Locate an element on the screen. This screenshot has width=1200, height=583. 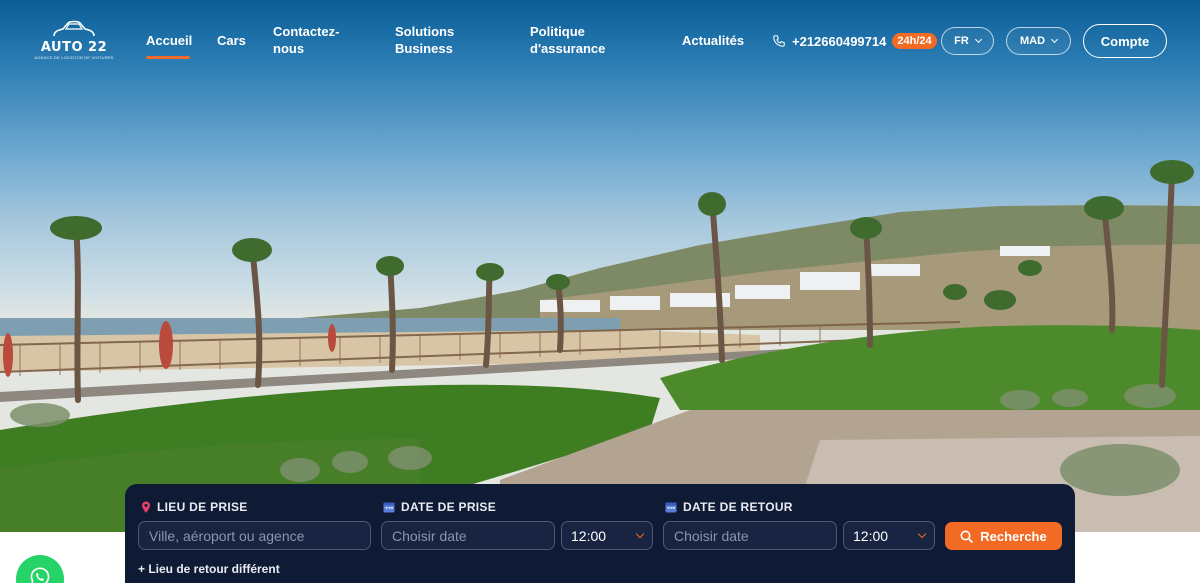
brand-tagline: AGENCE DE LOCATION DE VOITURES is located at coordinates (74, 57).